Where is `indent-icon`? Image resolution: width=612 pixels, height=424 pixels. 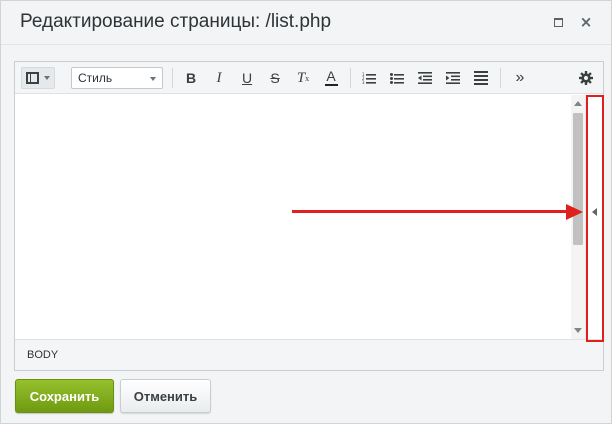 indent-icon is located at coordinates (453, 78).